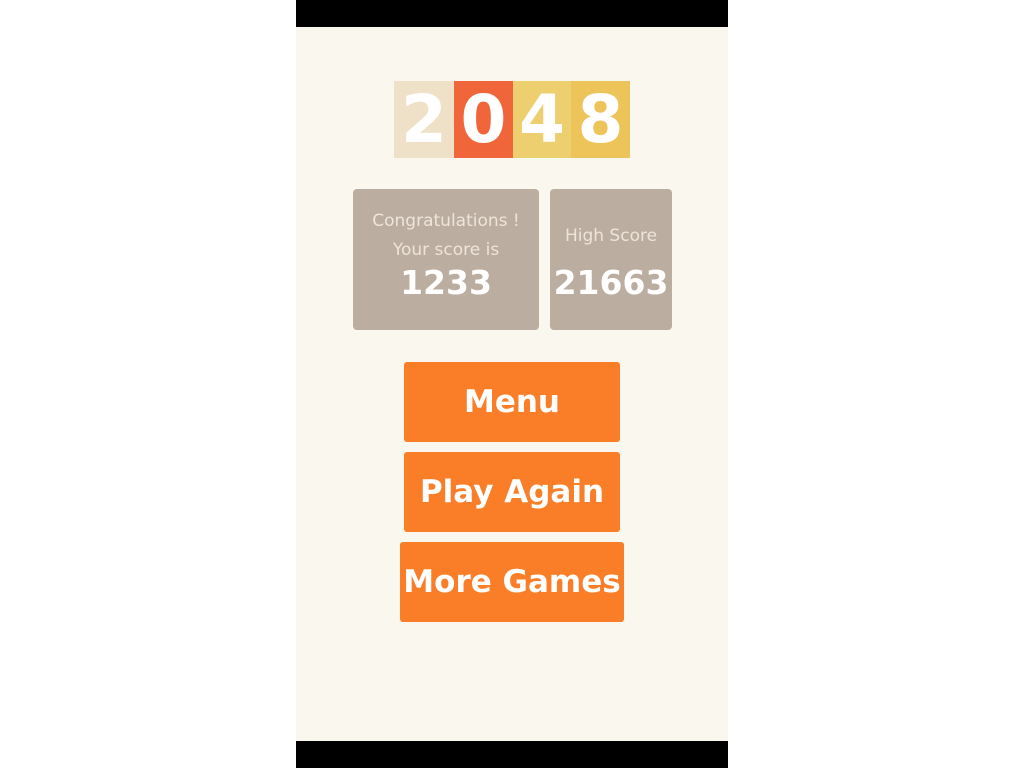 Image resolution: width=1024 pixels, height=768 pixels. Describe the element at coordinates (611, 236) in the screenshot. I see `high-score-label: High Score` at that location.